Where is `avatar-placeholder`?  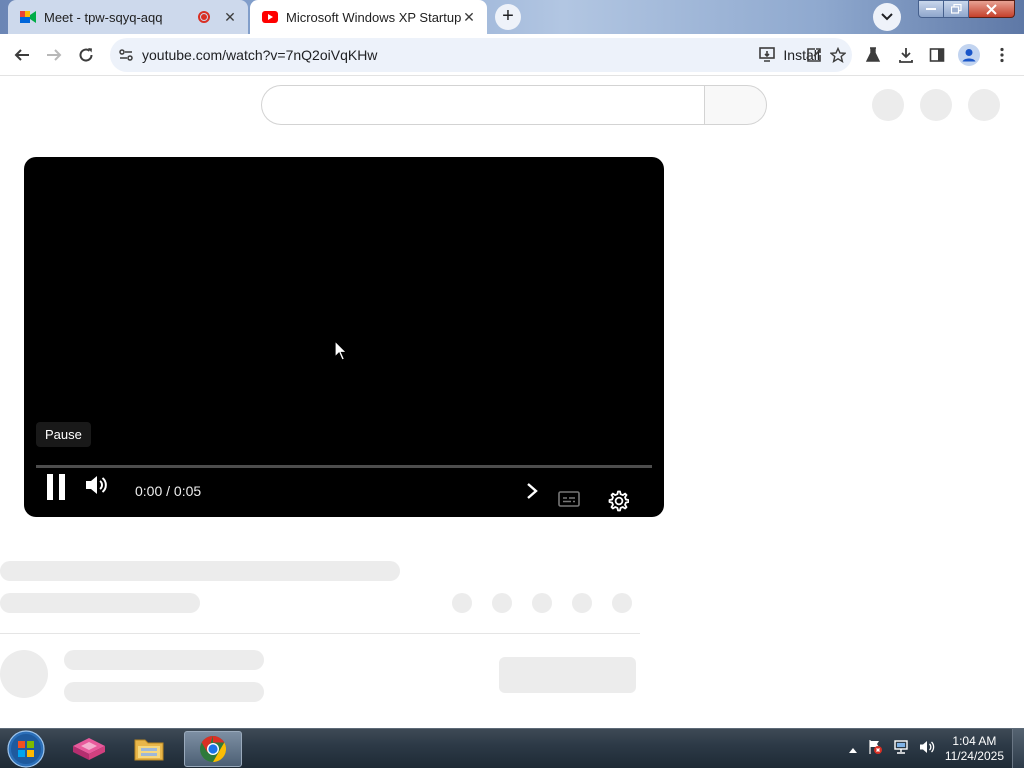
avatar-placeholder is located at coordinates (984, 105).